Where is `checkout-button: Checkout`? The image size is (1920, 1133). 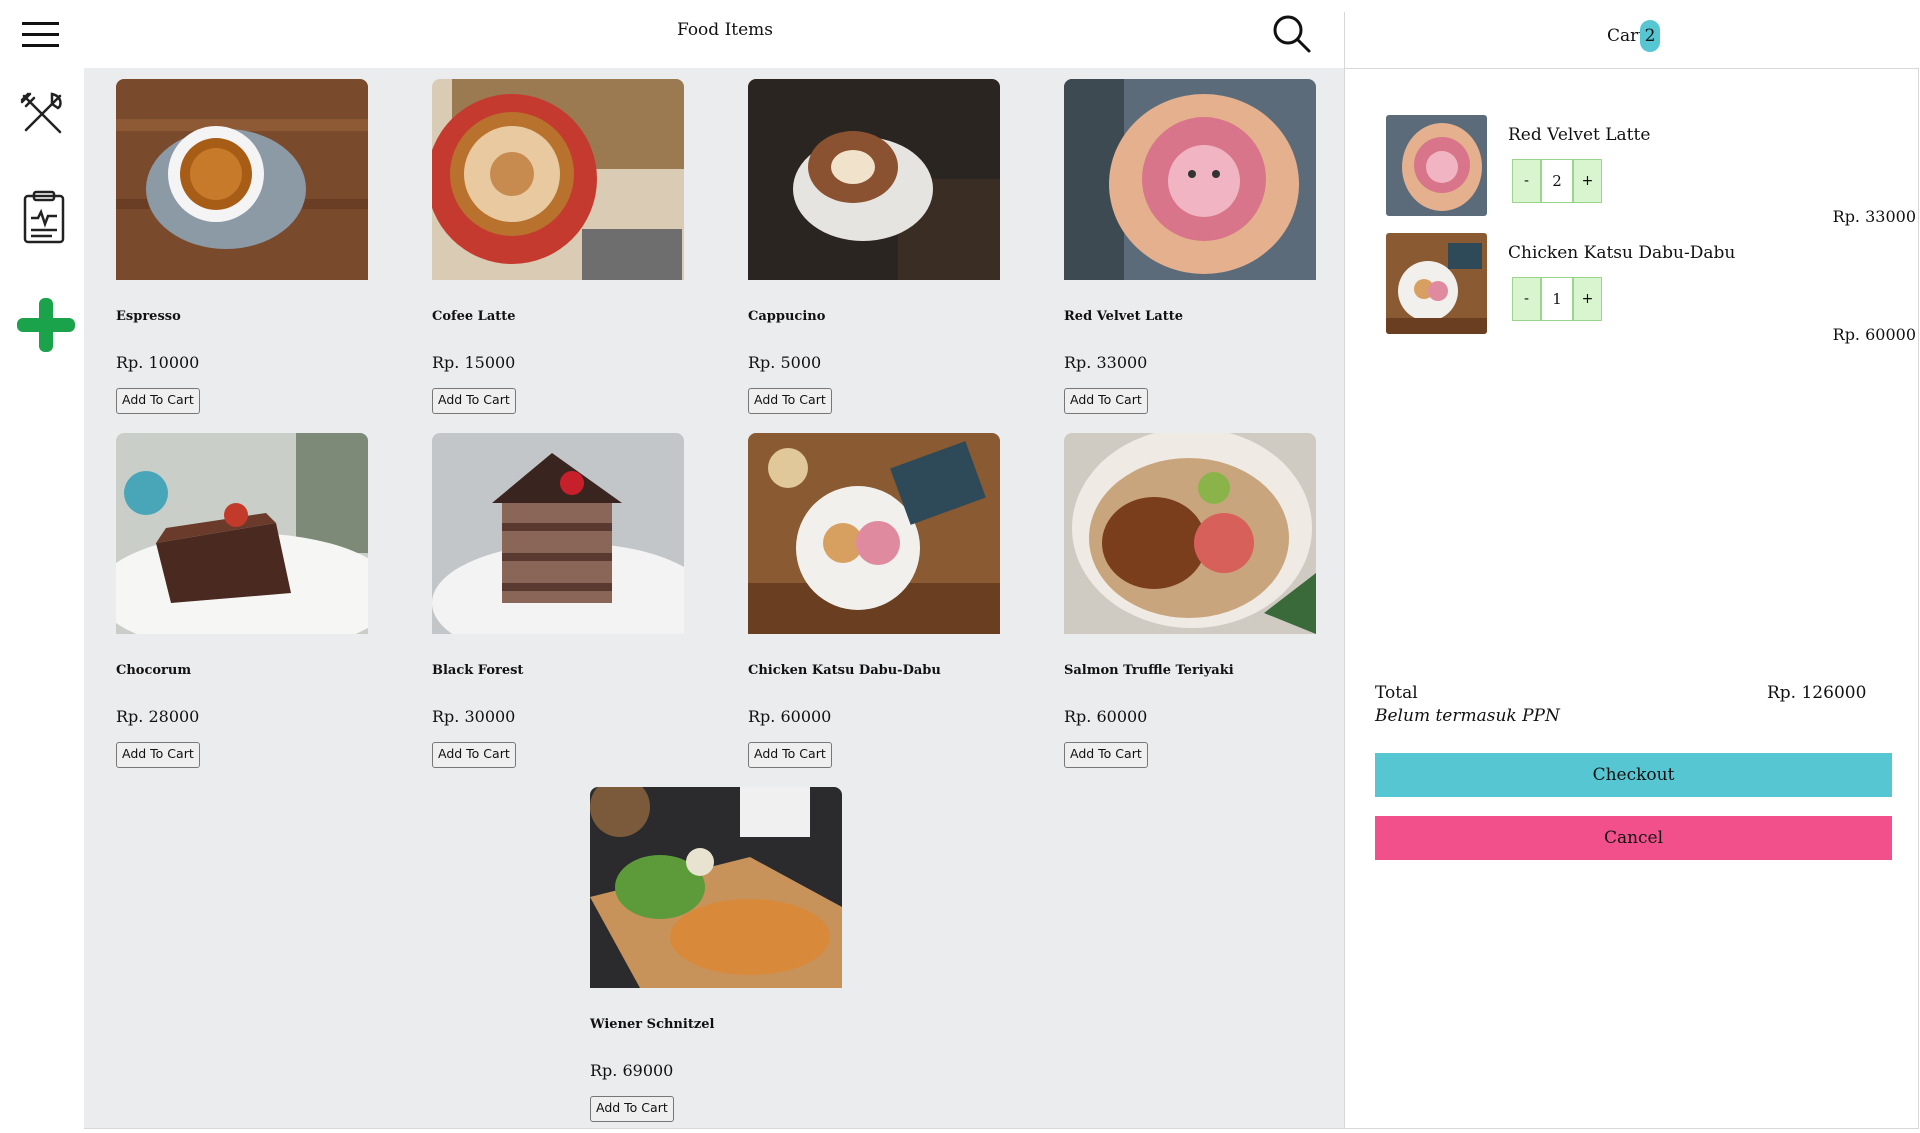
checkout-button: Checkout is located at coordinates (1633, 775).